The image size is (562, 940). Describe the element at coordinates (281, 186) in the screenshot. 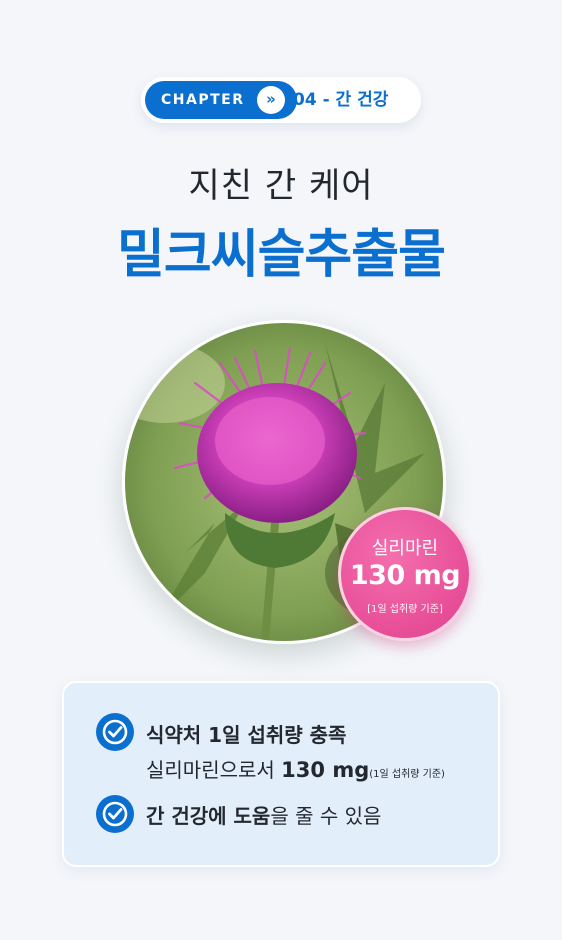

I see `page-subtitle: 지친 간 케어` at that location.